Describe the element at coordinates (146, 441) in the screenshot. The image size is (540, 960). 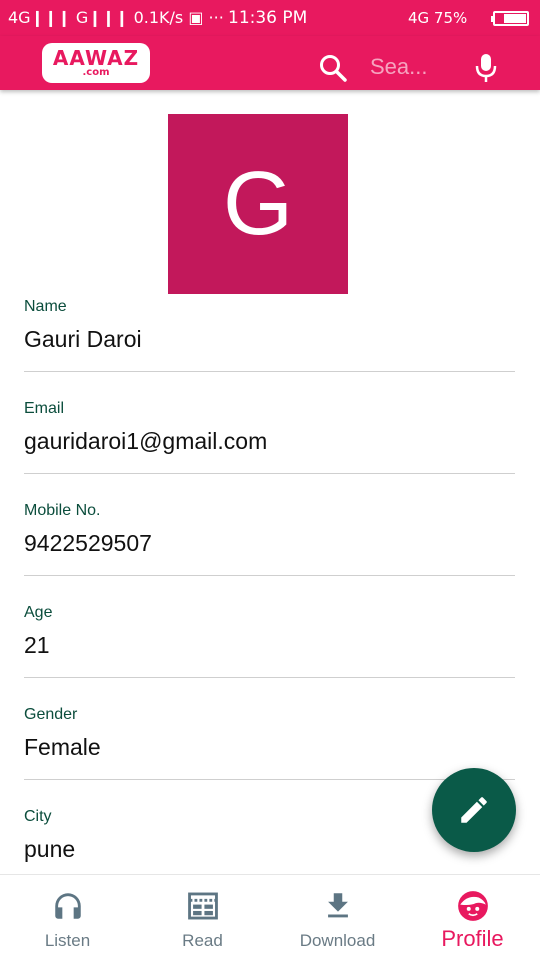
I see `field-value: gauridaroi1@gmail.com` at that location.